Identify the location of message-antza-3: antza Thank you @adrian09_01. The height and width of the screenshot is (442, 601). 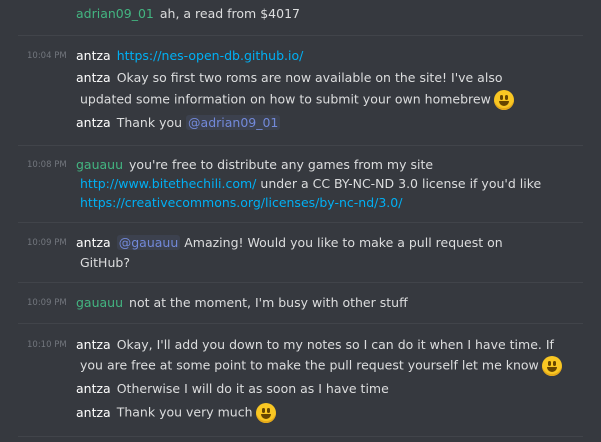
(178, 123).